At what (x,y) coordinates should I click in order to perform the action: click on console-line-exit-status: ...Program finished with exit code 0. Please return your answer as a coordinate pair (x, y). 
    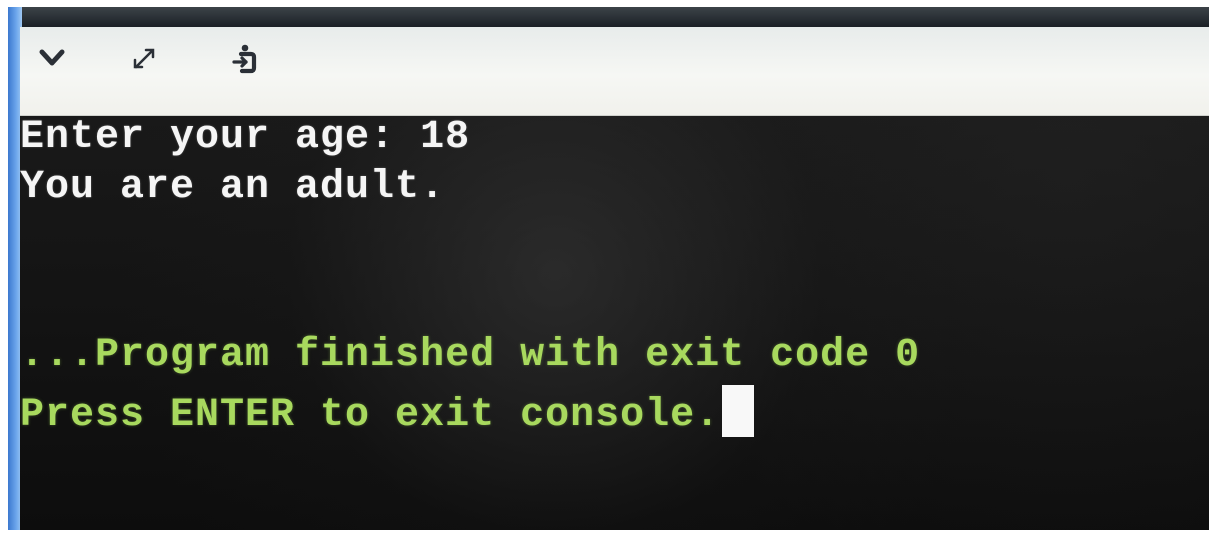
    Looking at the image, I should click on (470, 355).